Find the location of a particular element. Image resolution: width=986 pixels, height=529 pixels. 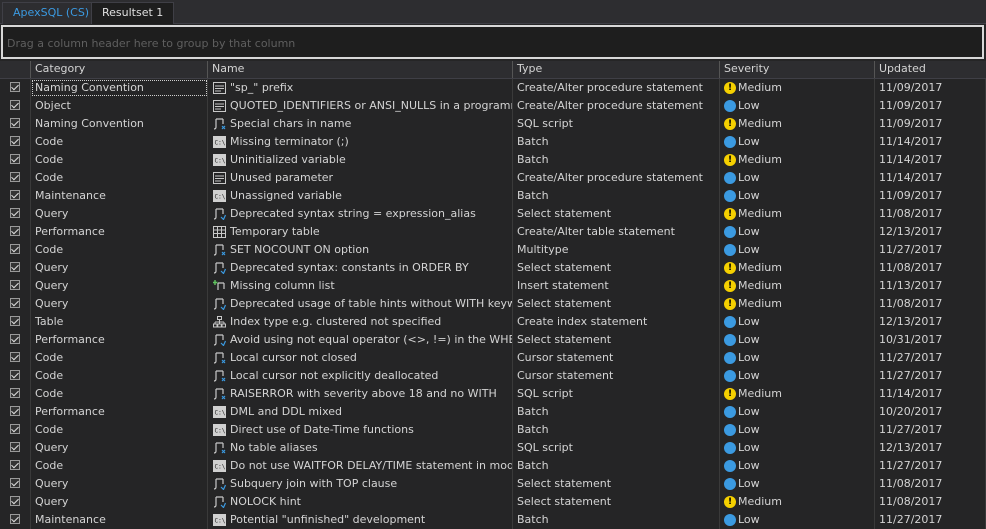

name-cell: C:\ Potential "unfinished" development is located at coordinates (360, 520).